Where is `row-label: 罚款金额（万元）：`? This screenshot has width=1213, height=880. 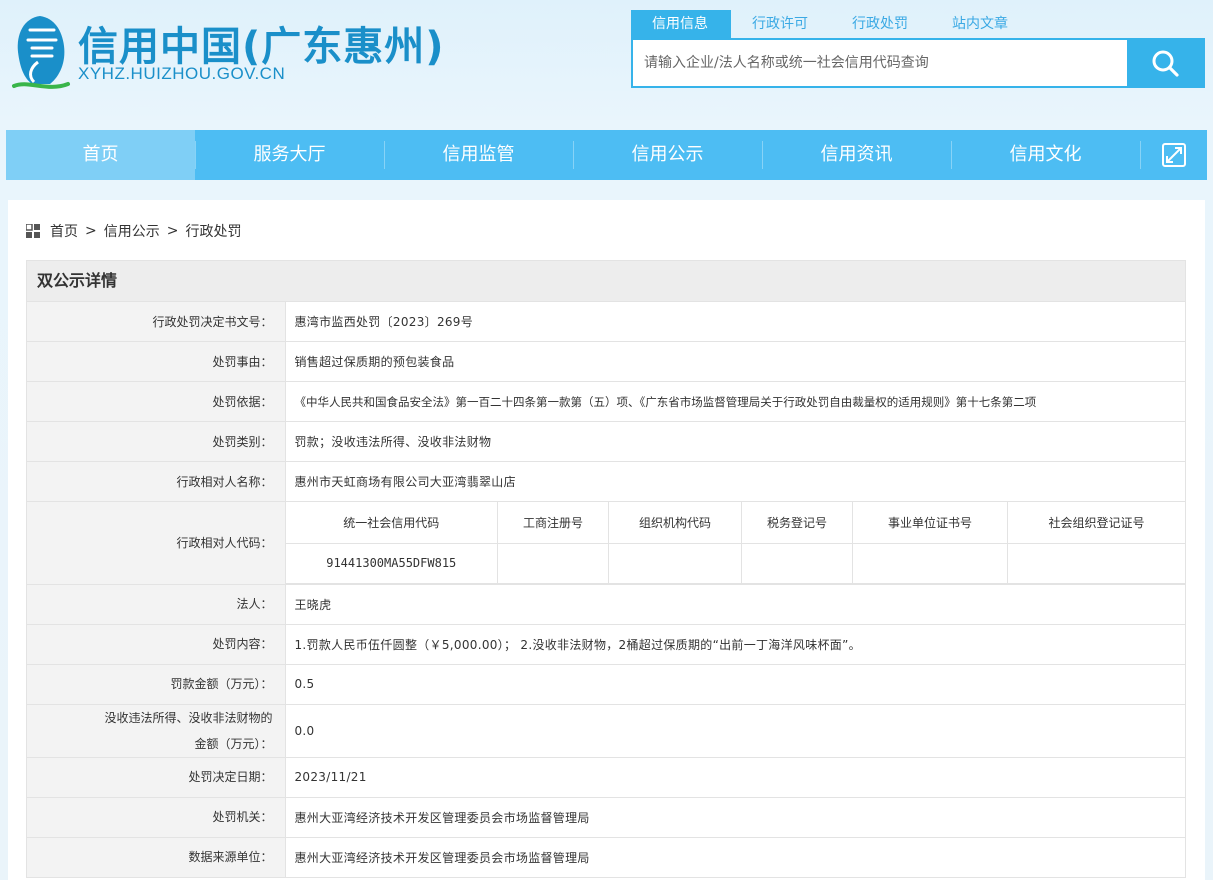
row-label: 罚款金额（万元）： is located at coordinates (156, 683).